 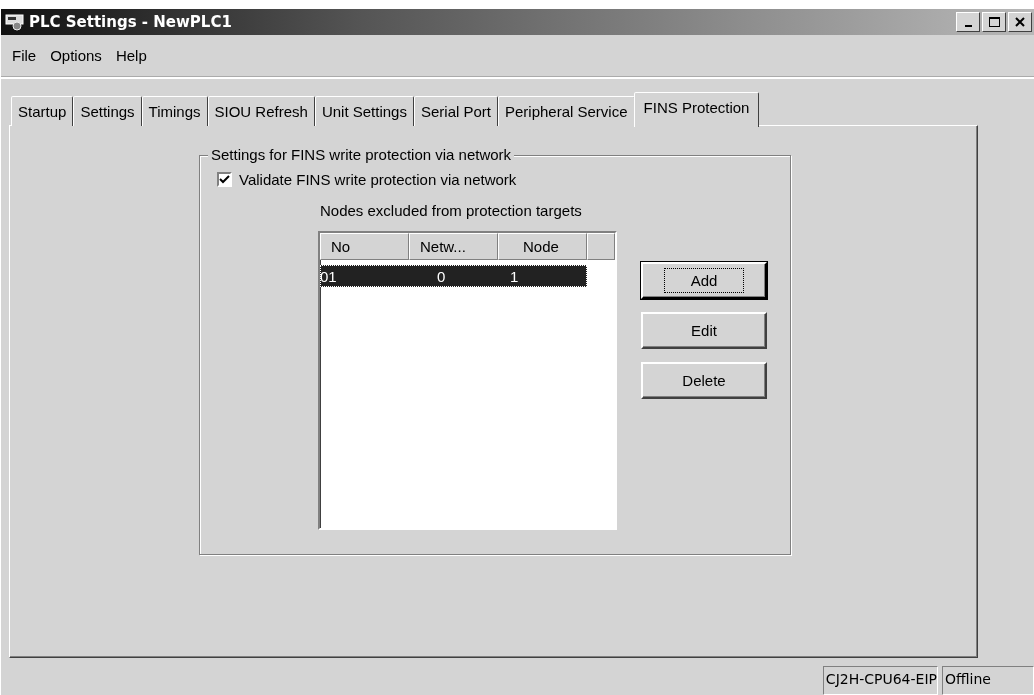 I want to click on maximize-button, so click(x=994, y=22).